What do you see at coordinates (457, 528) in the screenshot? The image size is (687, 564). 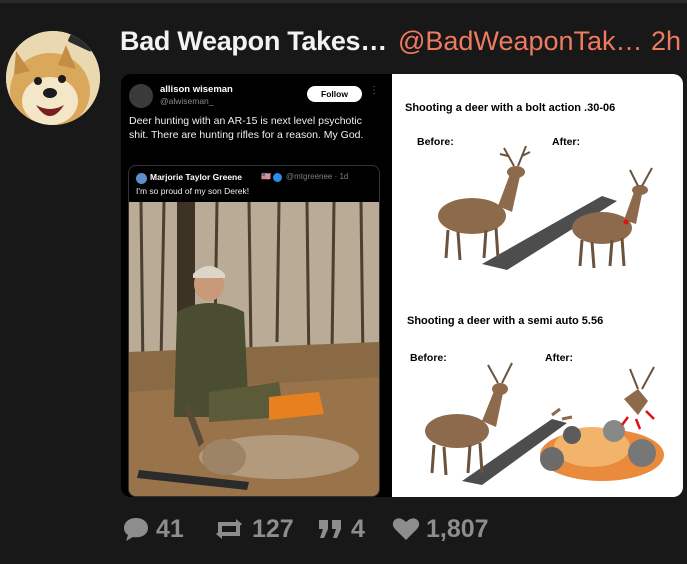 I see `like-count: 1,807` at bounding box center [457, 528].